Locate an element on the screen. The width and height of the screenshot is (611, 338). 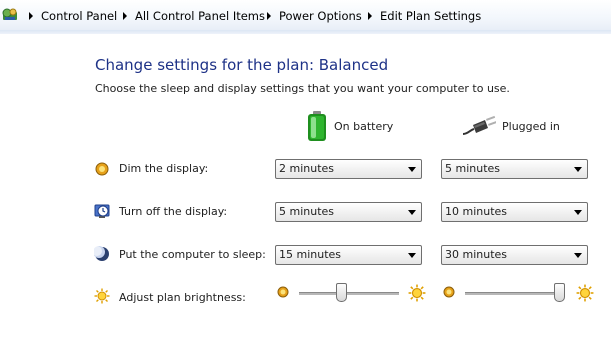
column-label-battery: On battery is located at coordinates (364, 126).